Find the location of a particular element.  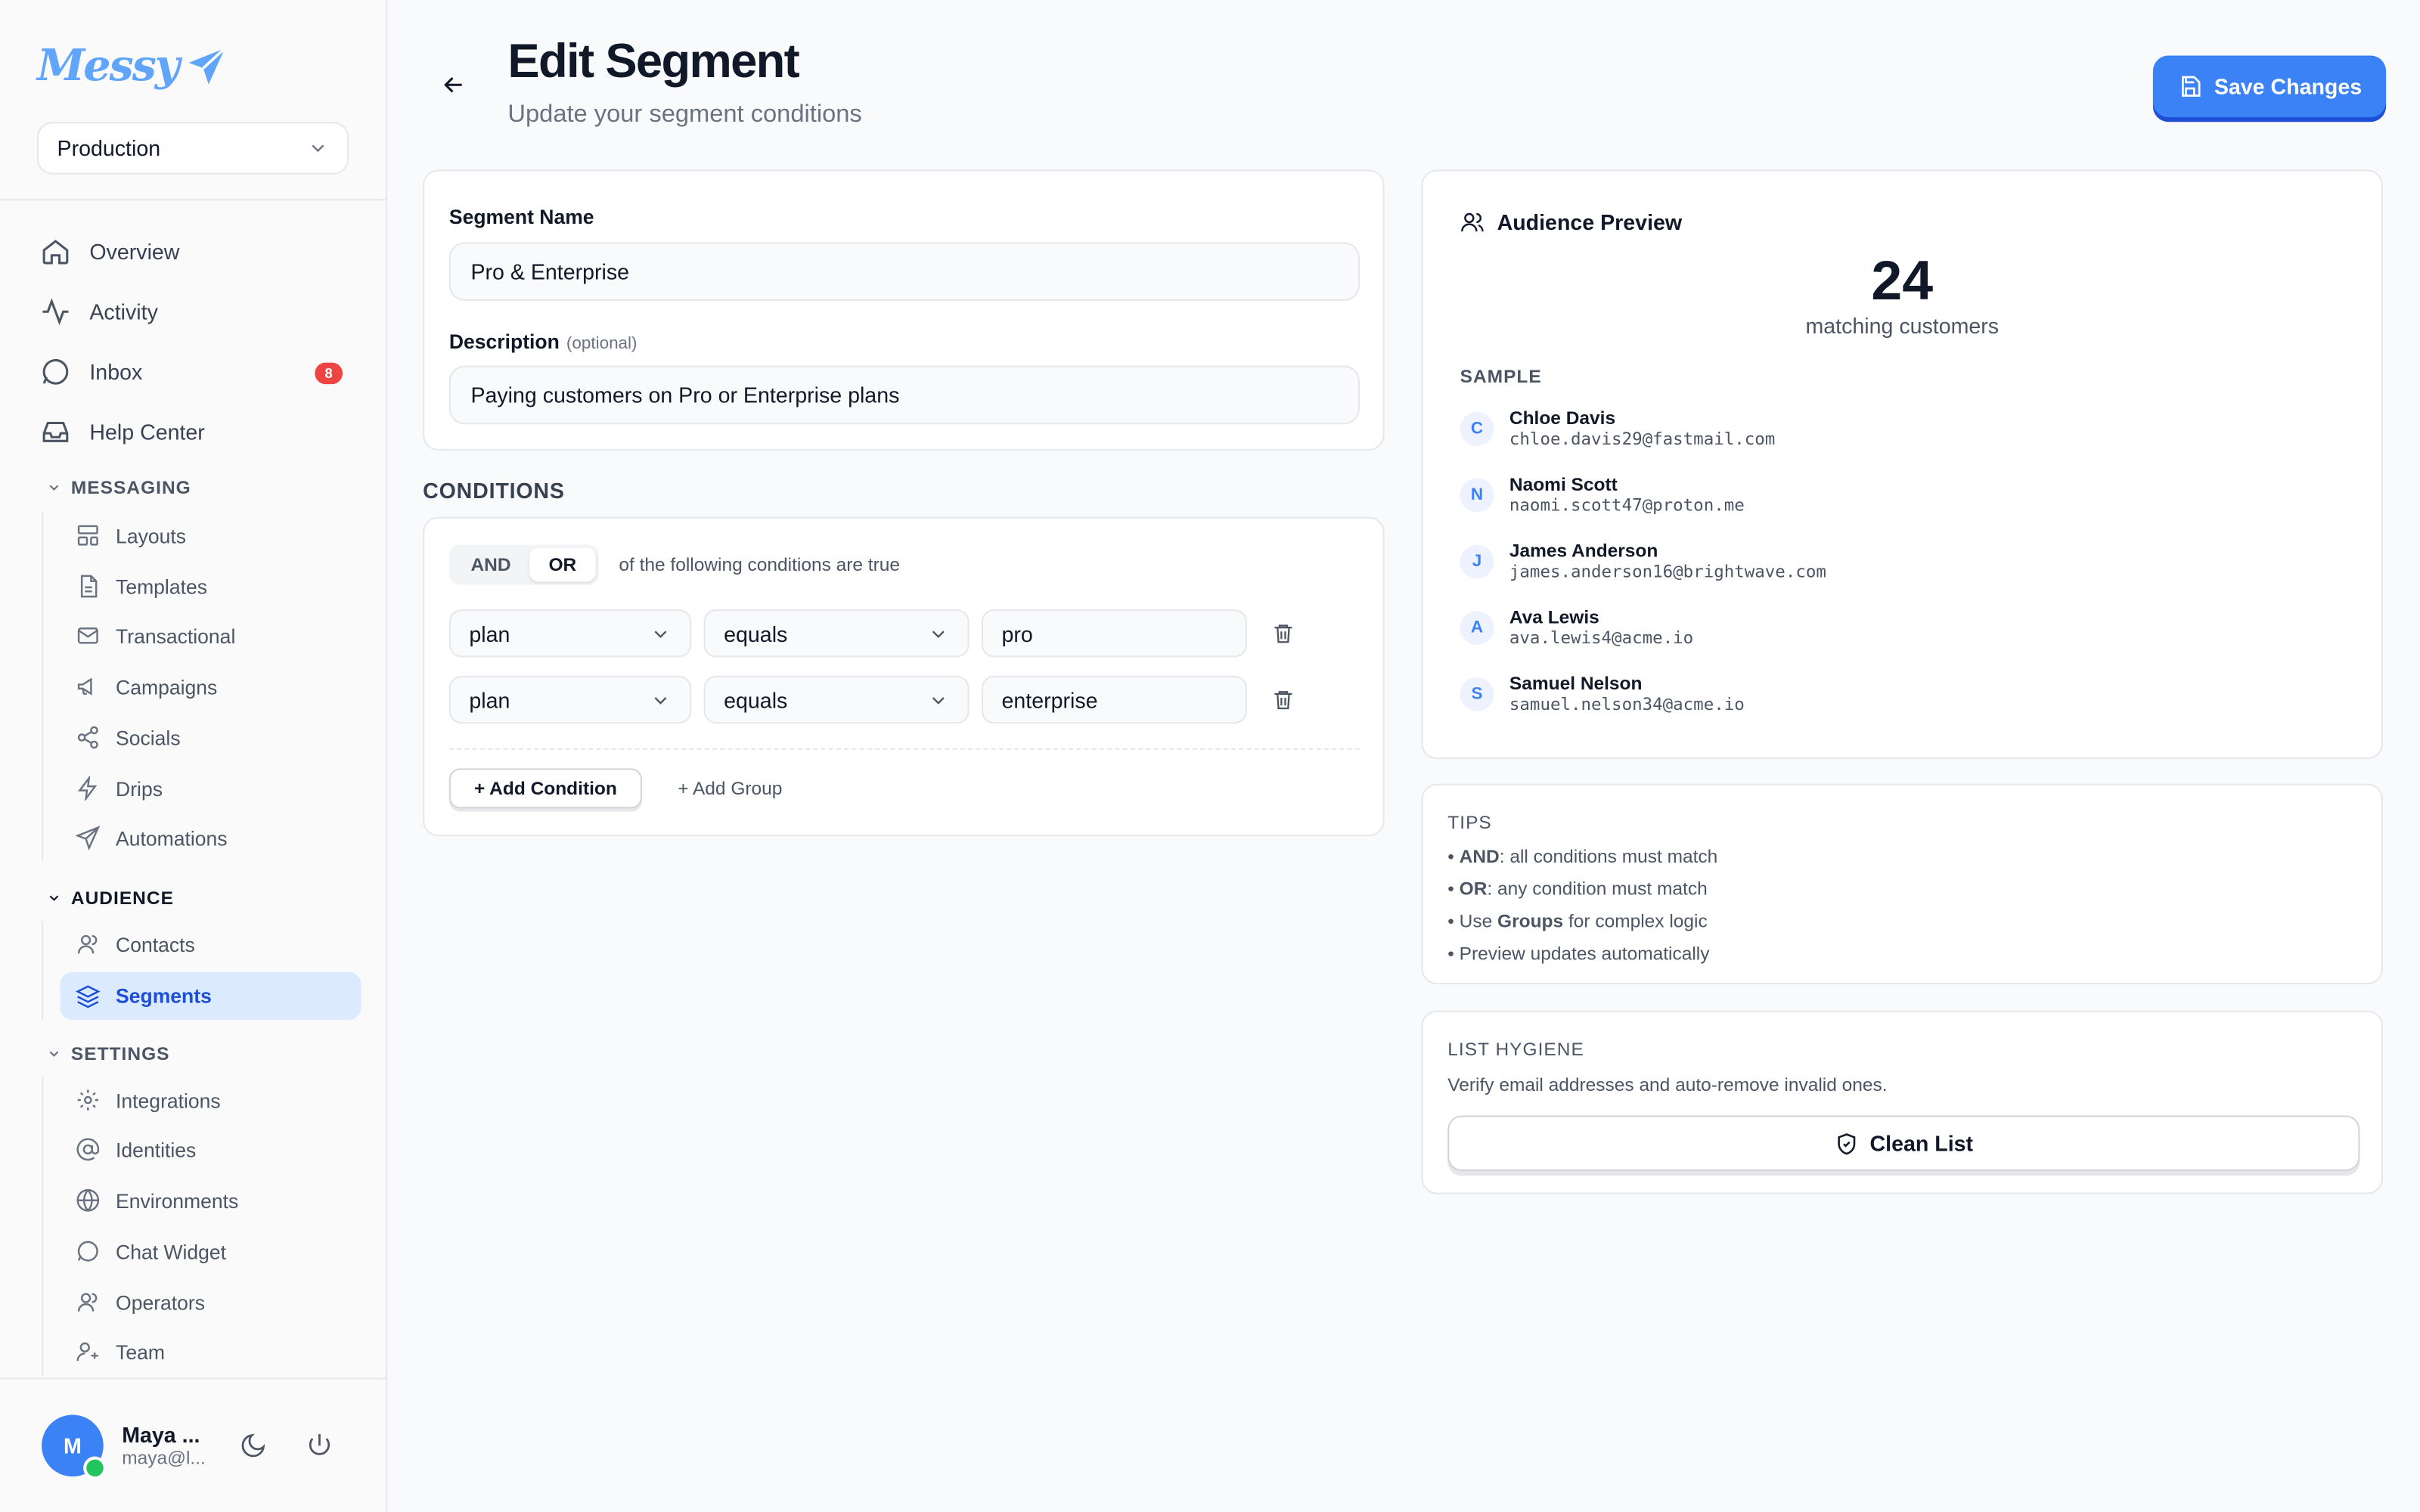

save-label: Save Changes is located at coordinates (2288, 86).